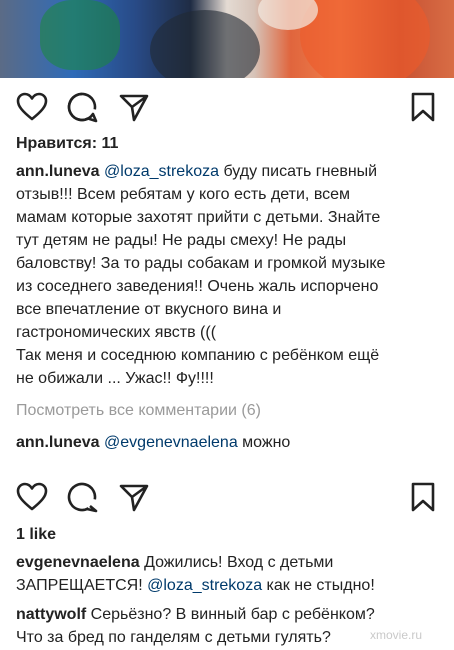 The image size is (454, 650). I want to click on like-count: 1 like, so click(36, 535).